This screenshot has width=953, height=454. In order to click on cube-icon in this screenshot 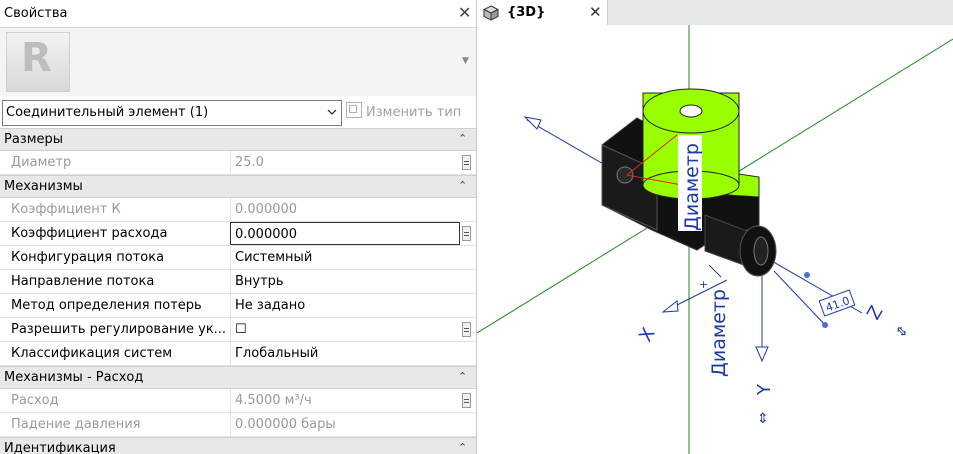, I will do `click(491, 13)`.